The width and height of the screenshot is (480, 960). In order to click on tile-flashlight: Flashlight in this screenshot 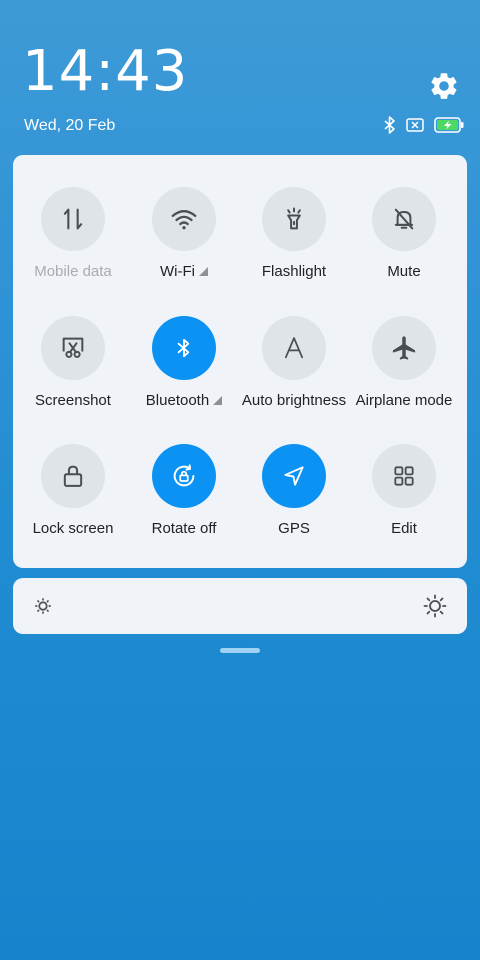, I will do `click(294, 233)`.